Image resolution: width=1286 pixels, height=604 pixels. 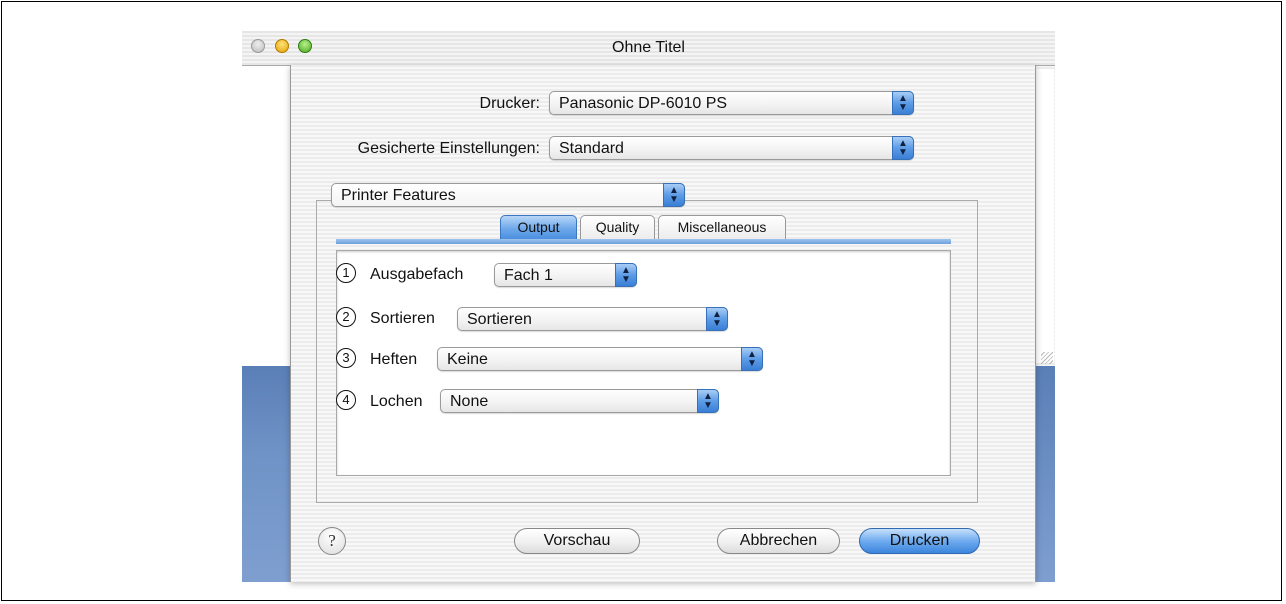 What do you see at coordinates (592, 319) in the screenshot?
I see `collate-popup: Sortieren ▲ ▼` at bounding box center [592, 319].